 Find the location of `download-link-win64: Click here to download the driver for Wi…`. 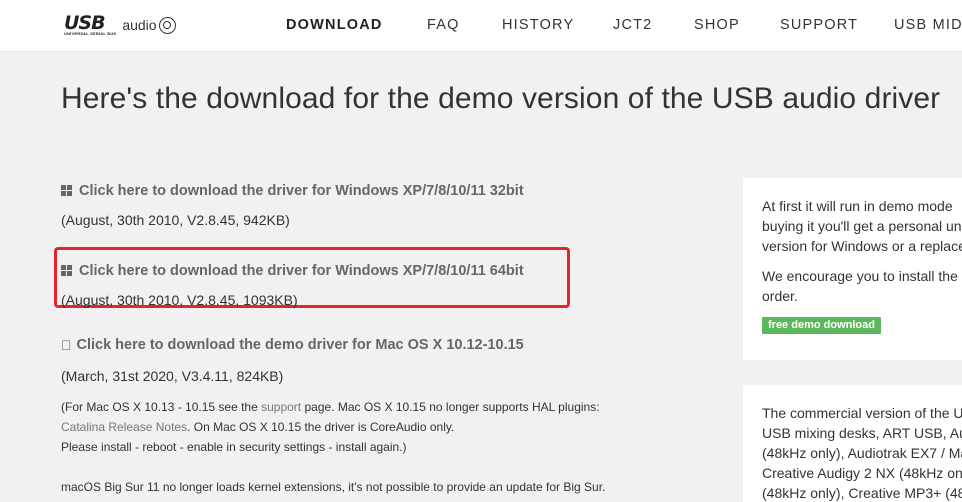

download-link-win64: Click here to download the driver for Wi… is located at coordinates (292, 271).